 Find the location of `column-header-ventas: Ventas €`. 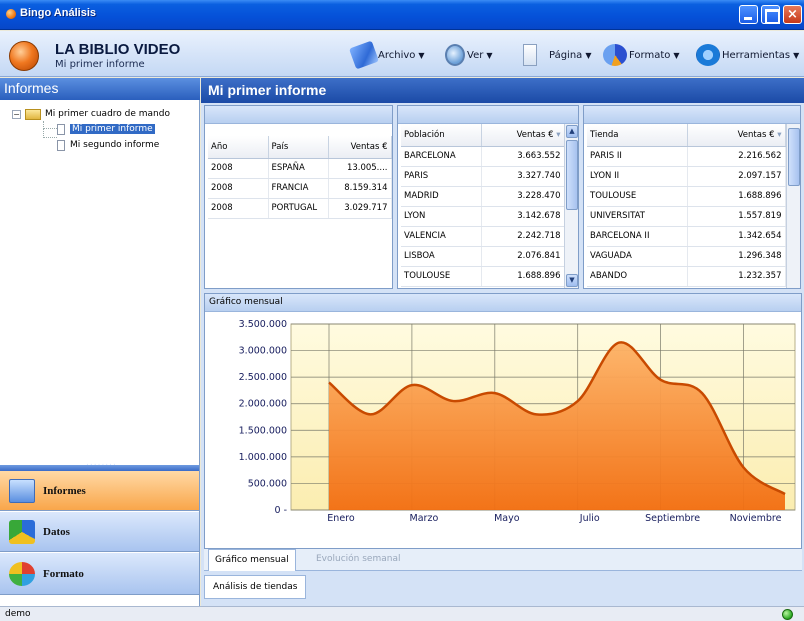

column-header-ventas: Ventas € is located at coordinates (360, 147).